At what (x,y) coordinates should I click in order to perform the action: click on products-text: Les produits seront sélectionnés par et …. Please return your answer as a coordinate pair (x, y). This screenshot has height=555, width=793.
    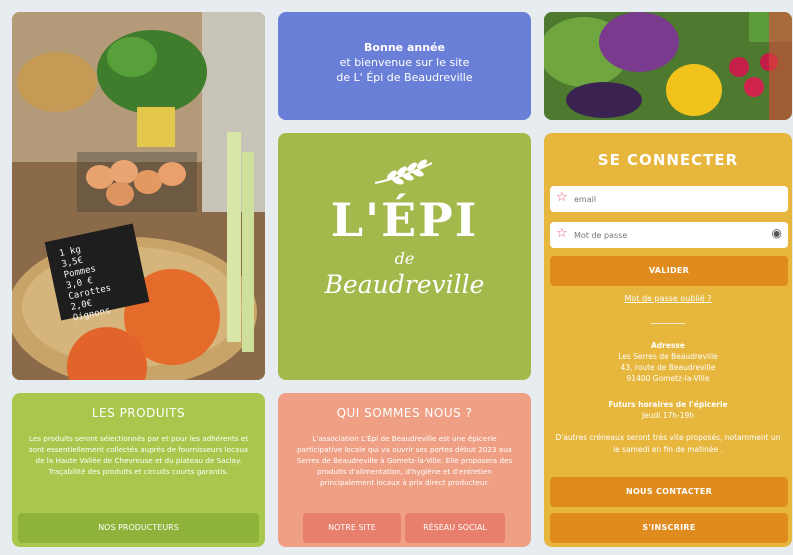
    Looking at the image, I should click on (138, 455).